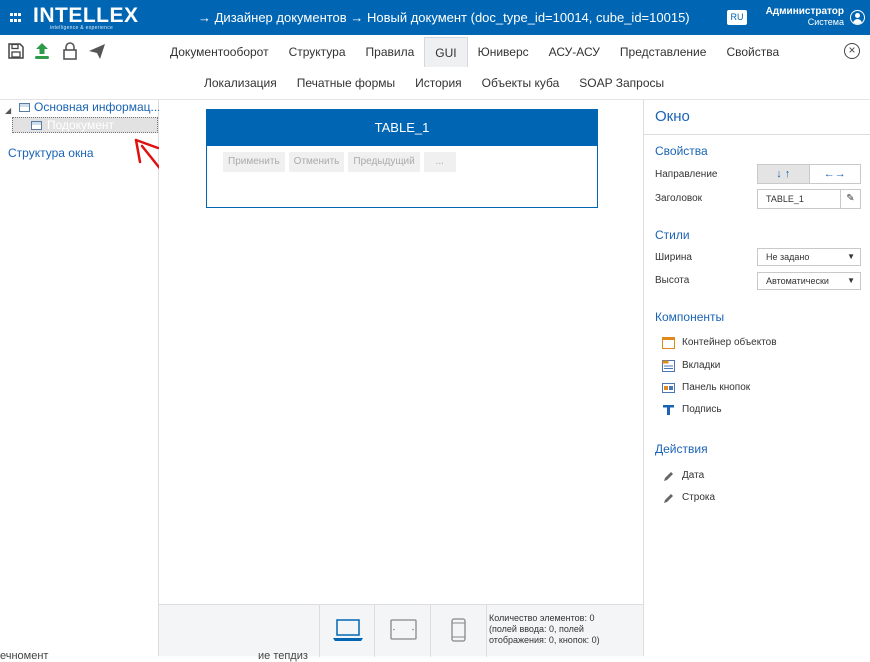 Image resolution: width=870 pixels, height=662 pixels. Describe the element at coordinates (850, 199) in the screenshot. I see `edit-pencil-icon: ✎` at that location.